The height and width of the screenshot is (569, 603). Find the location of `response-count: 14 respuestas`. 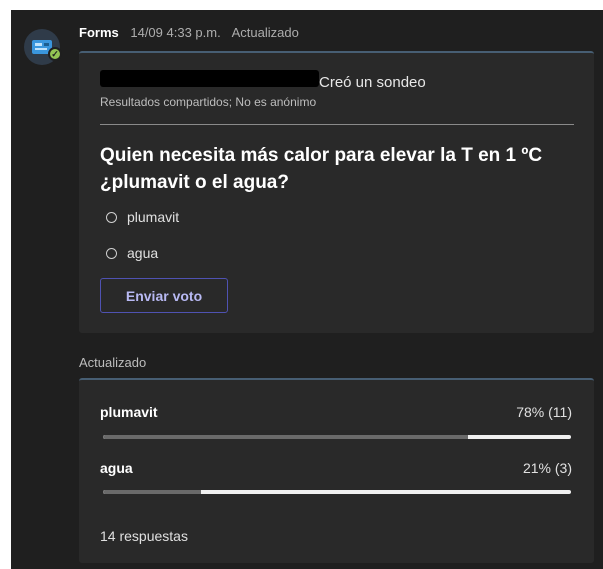

response-count: 14 respuestas is located at coordinates (144, 536).